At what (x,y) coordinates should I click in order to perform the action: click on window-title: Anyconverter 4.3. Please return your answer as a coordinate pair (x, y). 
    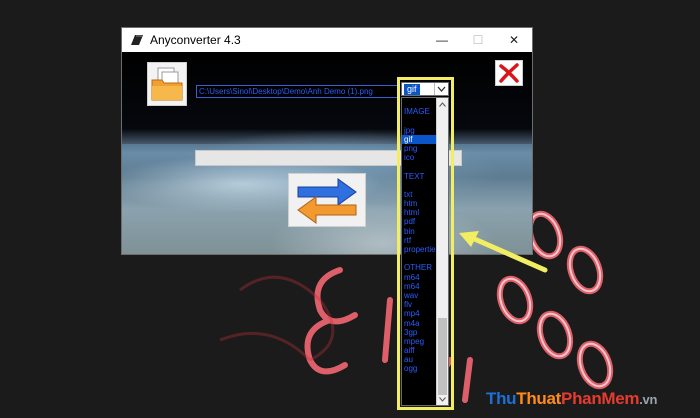
    Looking at the image, I should click on (195, 40).